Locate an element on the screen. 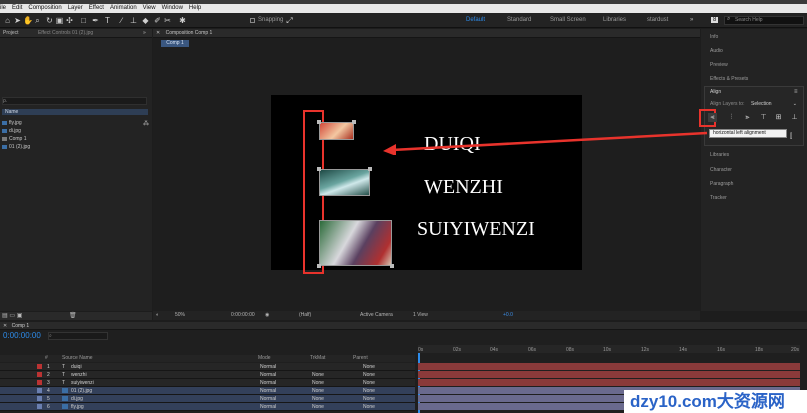 This screenshot has width=807, height=413. comp-1-tab: Comp 1 is located at coordinates (175, 43).